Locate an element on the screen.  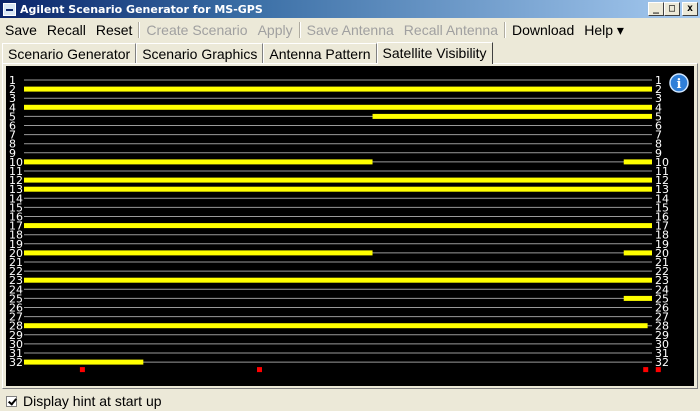
menu-recall: Recall is located at coordinates (66, 30).